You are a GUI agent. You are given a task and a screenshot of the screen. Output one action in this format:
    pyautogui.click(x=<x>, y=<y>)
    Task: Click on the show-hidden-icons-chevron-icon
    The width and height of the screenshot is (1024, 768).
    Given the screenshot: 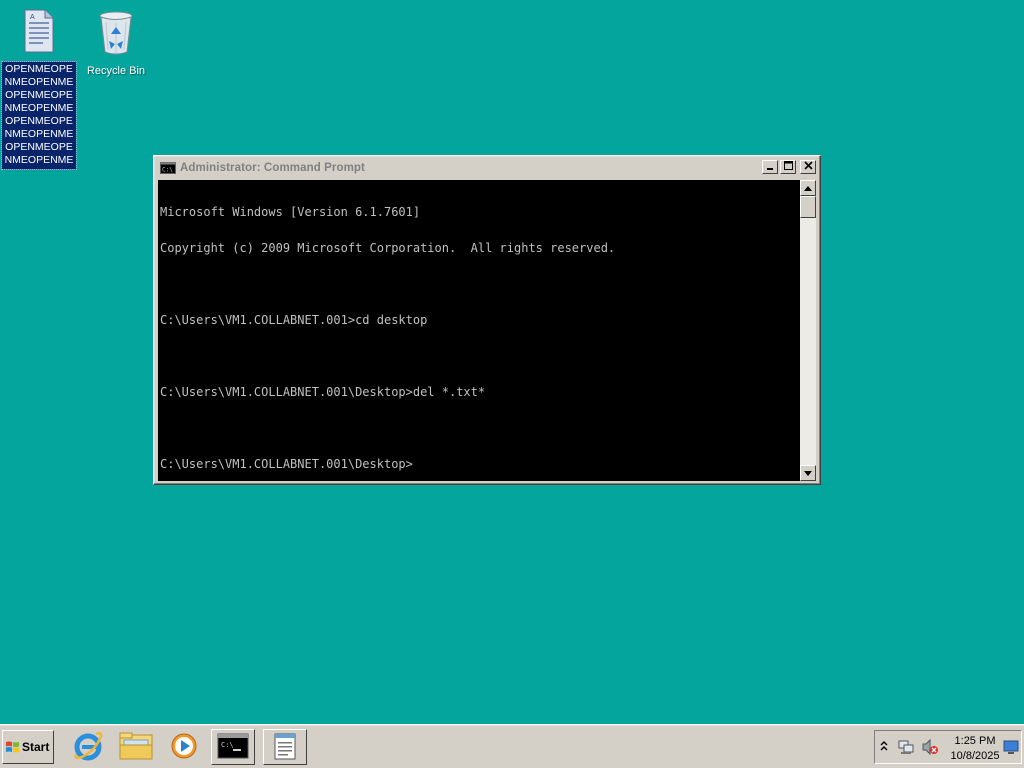 What is the action you would take?
    pyautogui.click(x=884, y=747)
    